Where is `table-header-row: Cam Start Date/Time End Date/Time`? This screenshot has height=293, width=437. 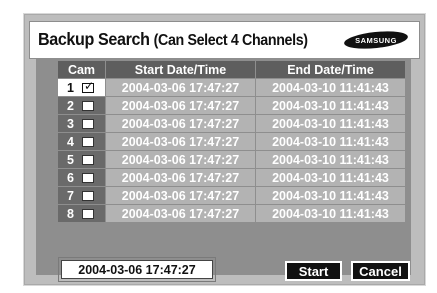 table-header-row: Cam Start Date/Time End Date/Time is located at coordinates (231, 69).